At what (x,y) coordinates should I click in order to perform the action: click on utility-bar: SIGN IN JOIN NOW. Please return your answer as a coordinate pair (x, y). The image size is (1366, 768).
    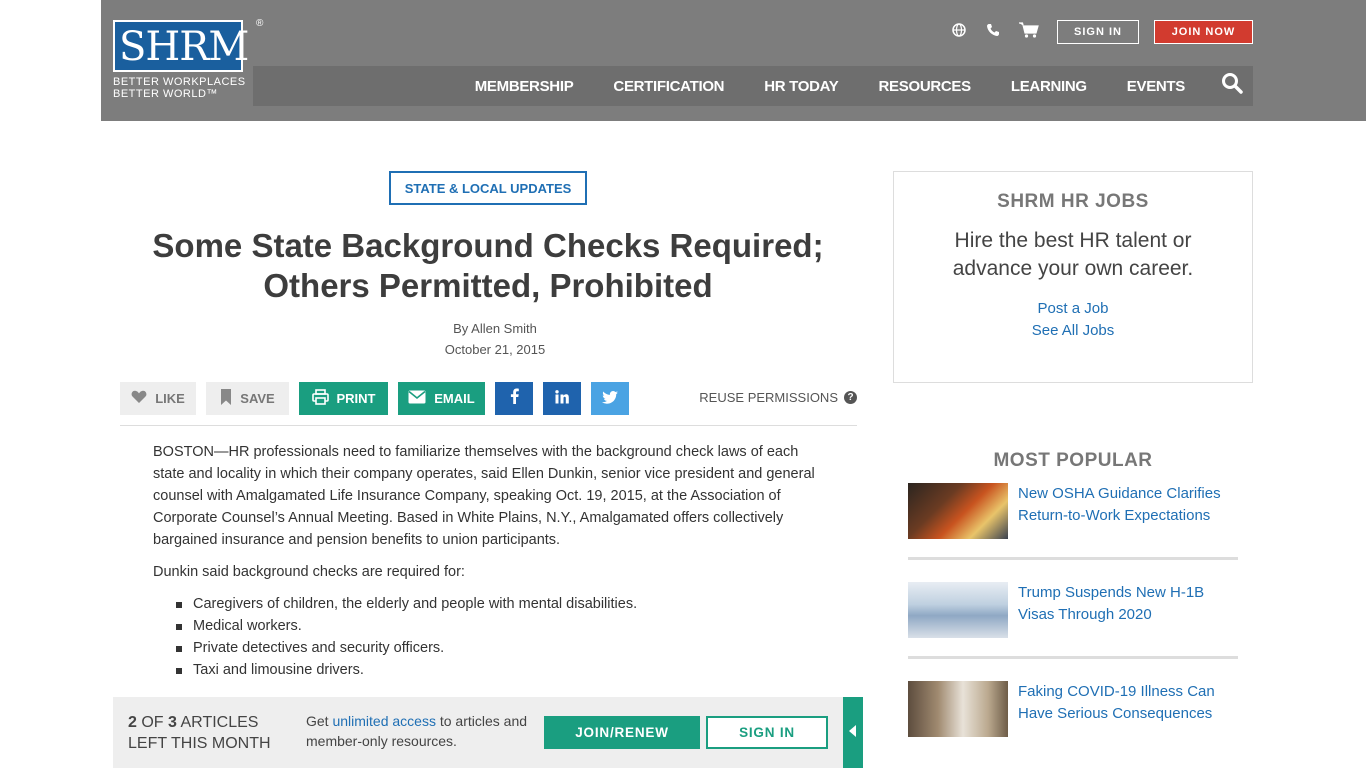
    Looking at the image, I should click on (1102, 32).